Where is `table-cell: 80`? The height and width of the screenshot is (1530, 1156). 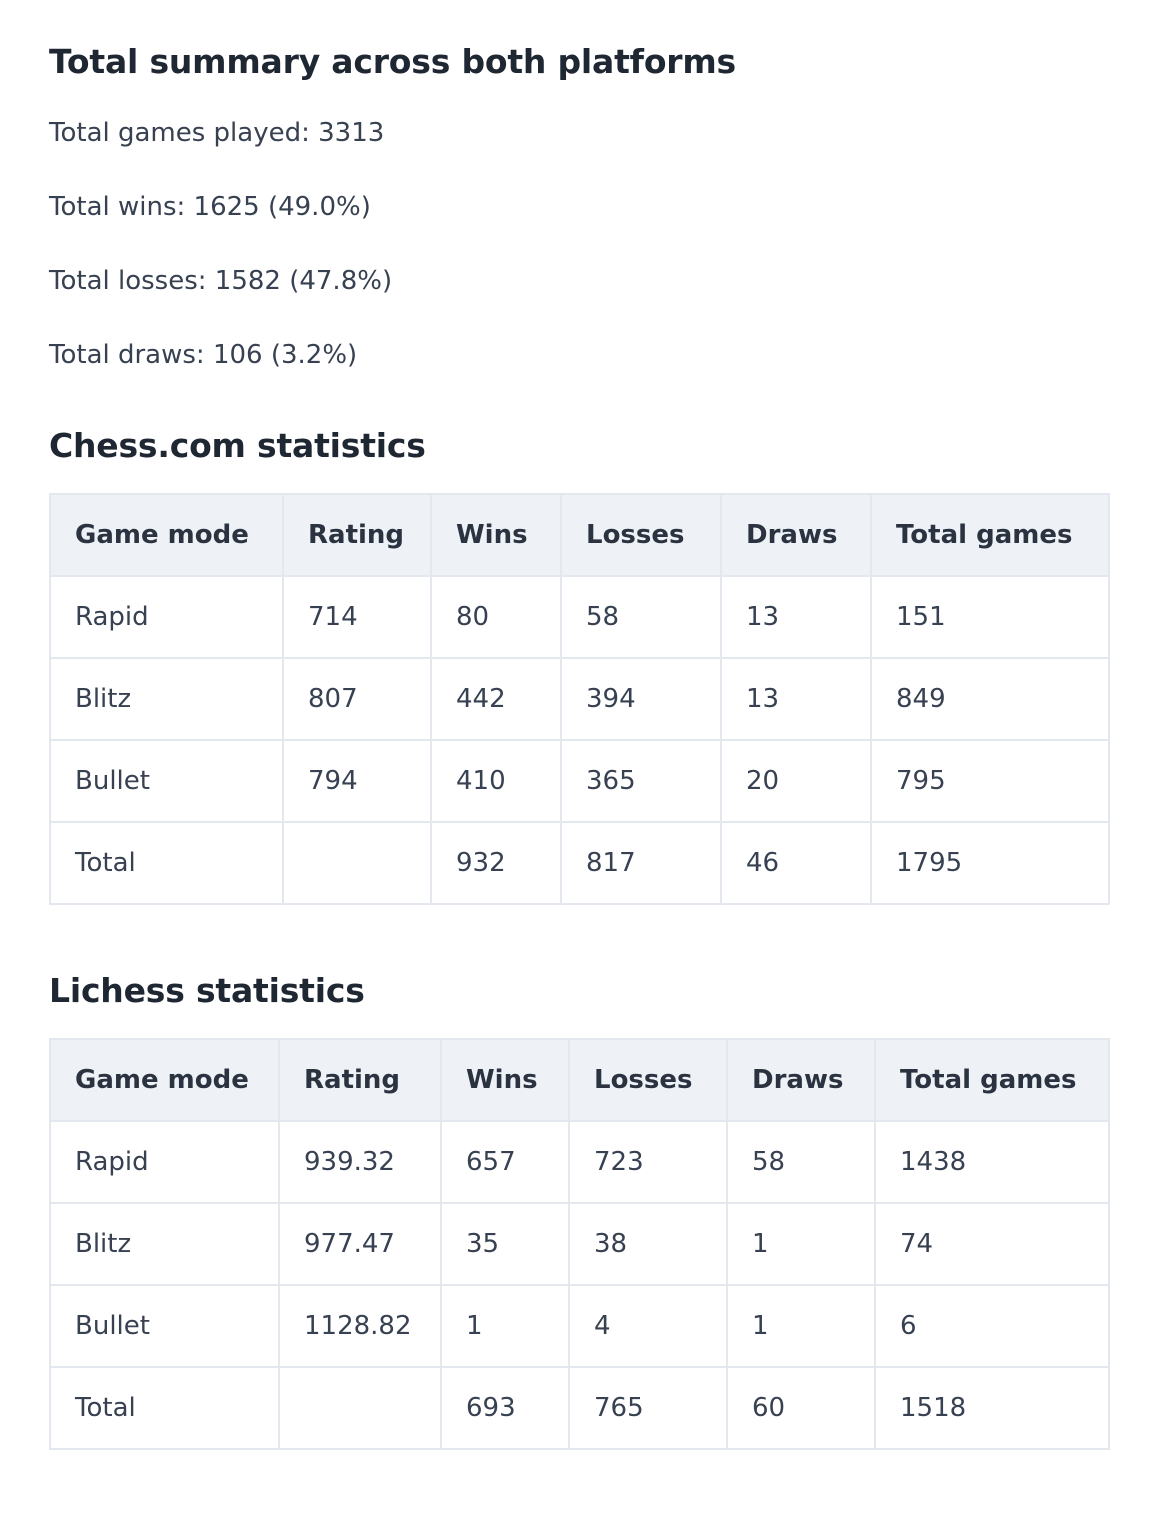
table-cell: 80 is located at coordinates (496, 617).